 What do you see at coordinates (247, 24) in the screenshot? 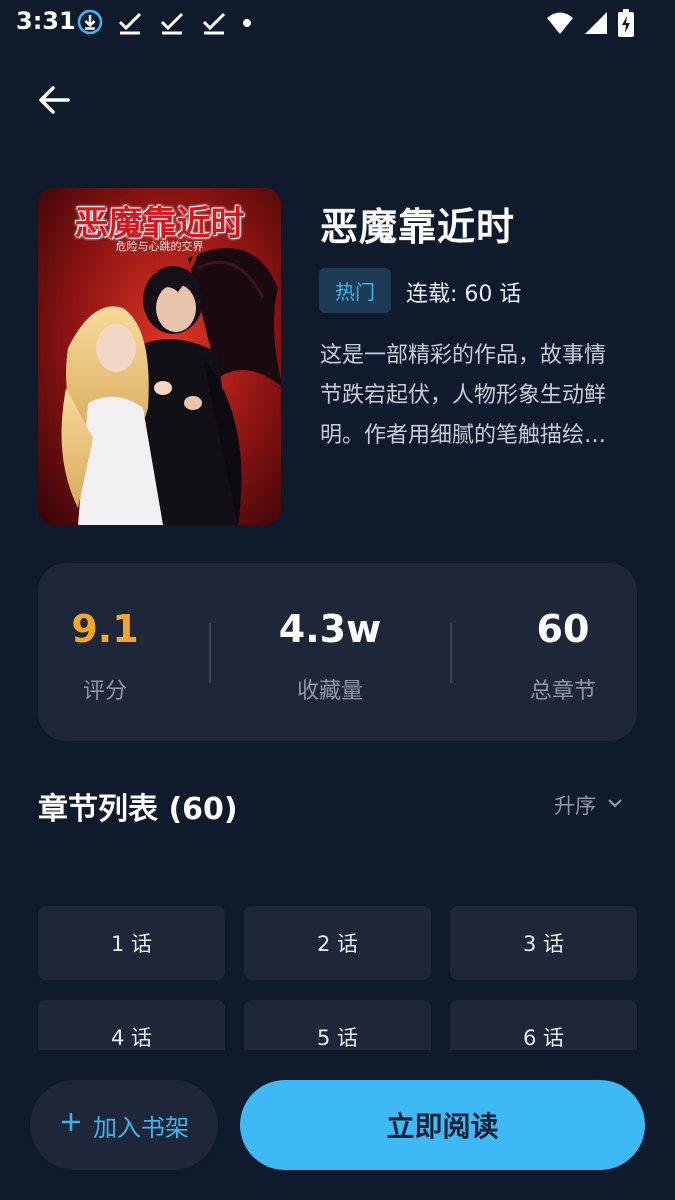
I see `dot-icon` at bounding box center [247, 24].